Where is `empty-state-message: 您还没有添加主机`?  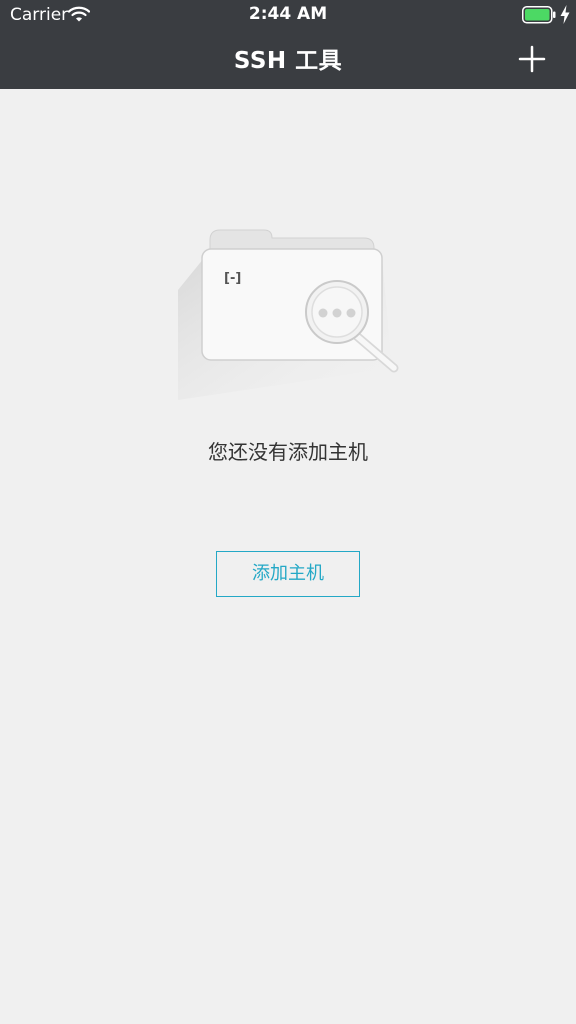 empty-state-message: 您还没有添加主机 is located at coordinates (288, 452).